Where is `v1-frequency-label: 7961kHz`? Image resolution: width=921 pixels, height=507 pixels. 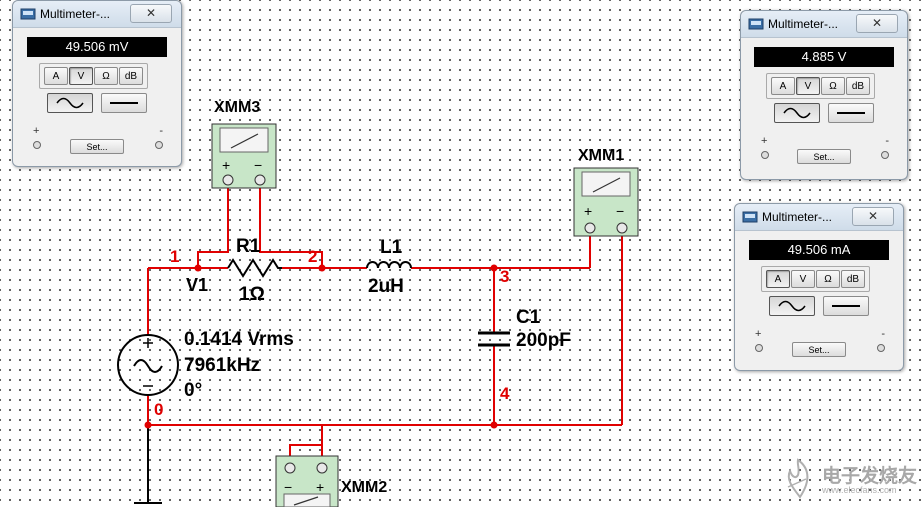 v1-frequency-label: 7961kHz is located at coordinates (222, 365).